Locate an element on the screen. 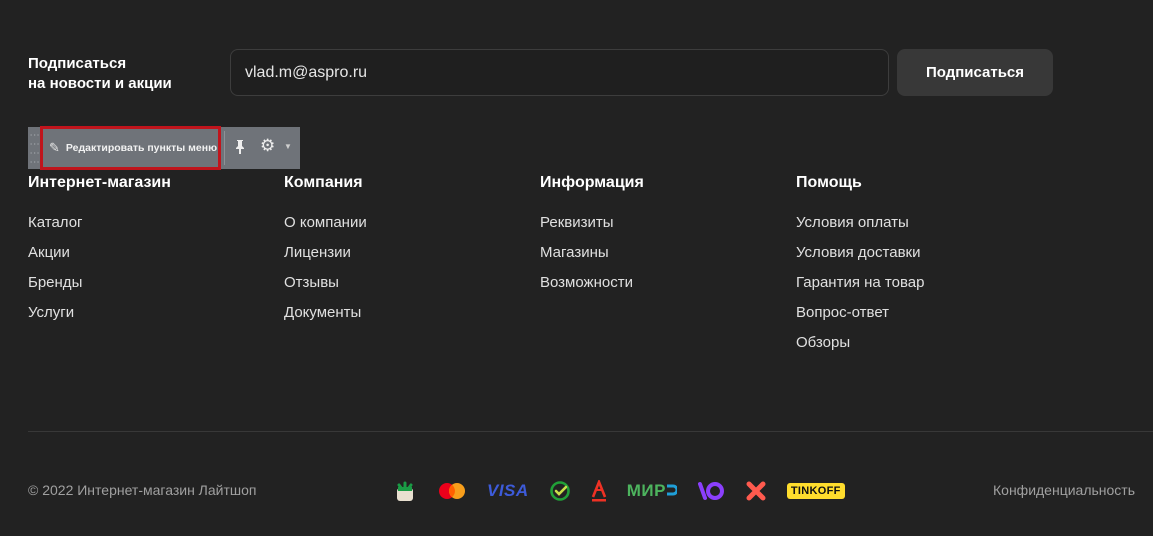  sbp-icon is located at coordinates (560, 491).